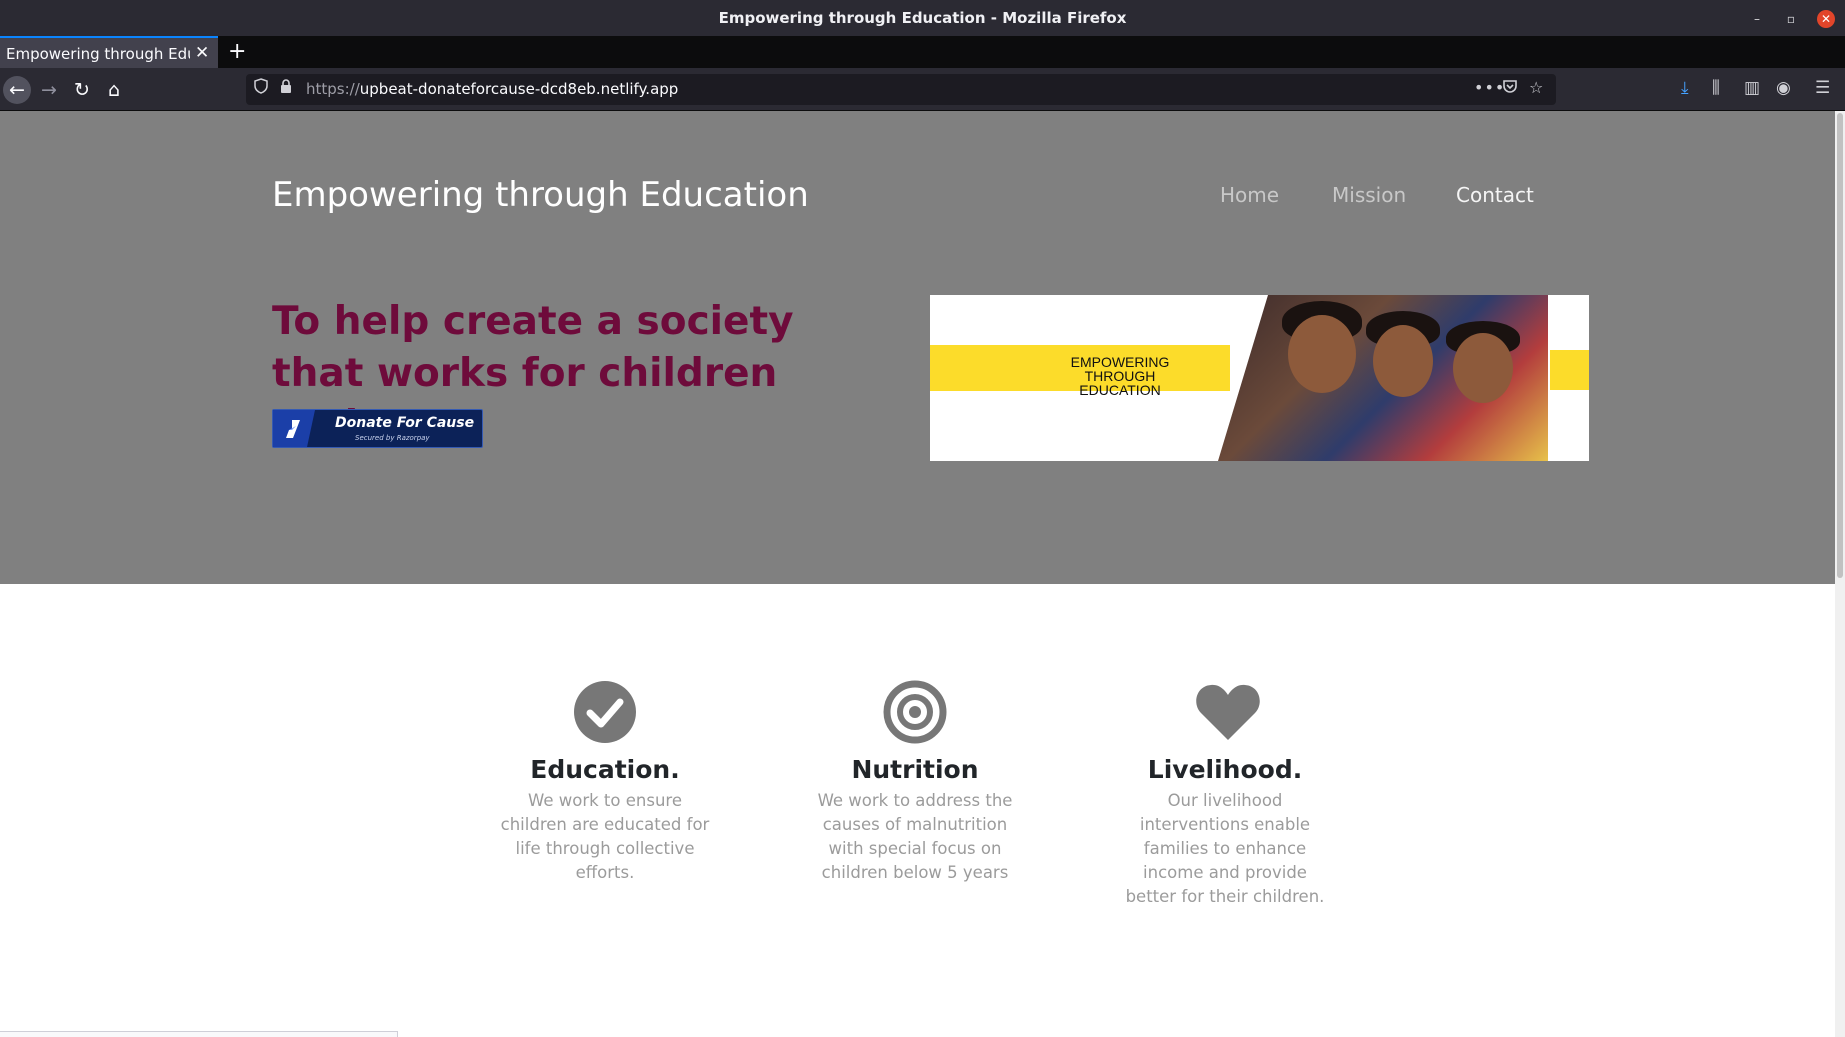 The width and height of the screenshot is (1845, 1037). What do you see at coordinates (915, 769) in the screenshot?
I see `feature-title: Nutrition` at bounding box center [915, 769].